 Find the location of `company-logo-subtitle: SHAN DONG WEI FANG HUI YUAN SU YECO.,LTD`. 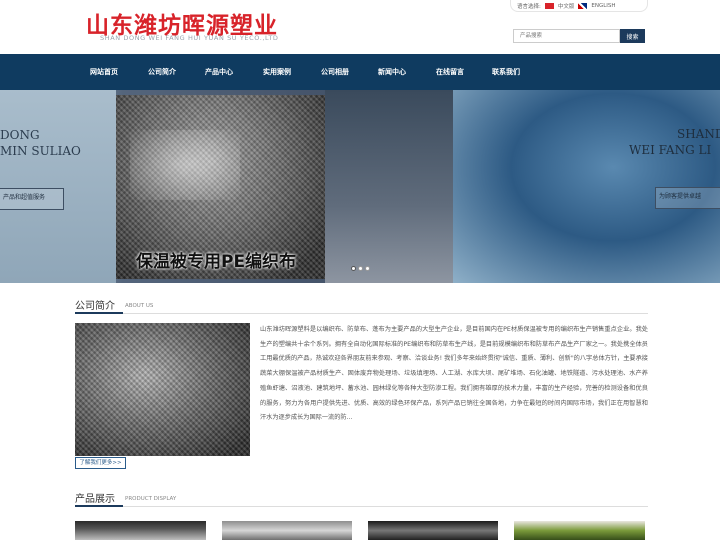

company-logo-subtitle: SHAN DONG WEI FANG HUI YUAN SU YECO.,LTD is located at coordinates (189, 38).